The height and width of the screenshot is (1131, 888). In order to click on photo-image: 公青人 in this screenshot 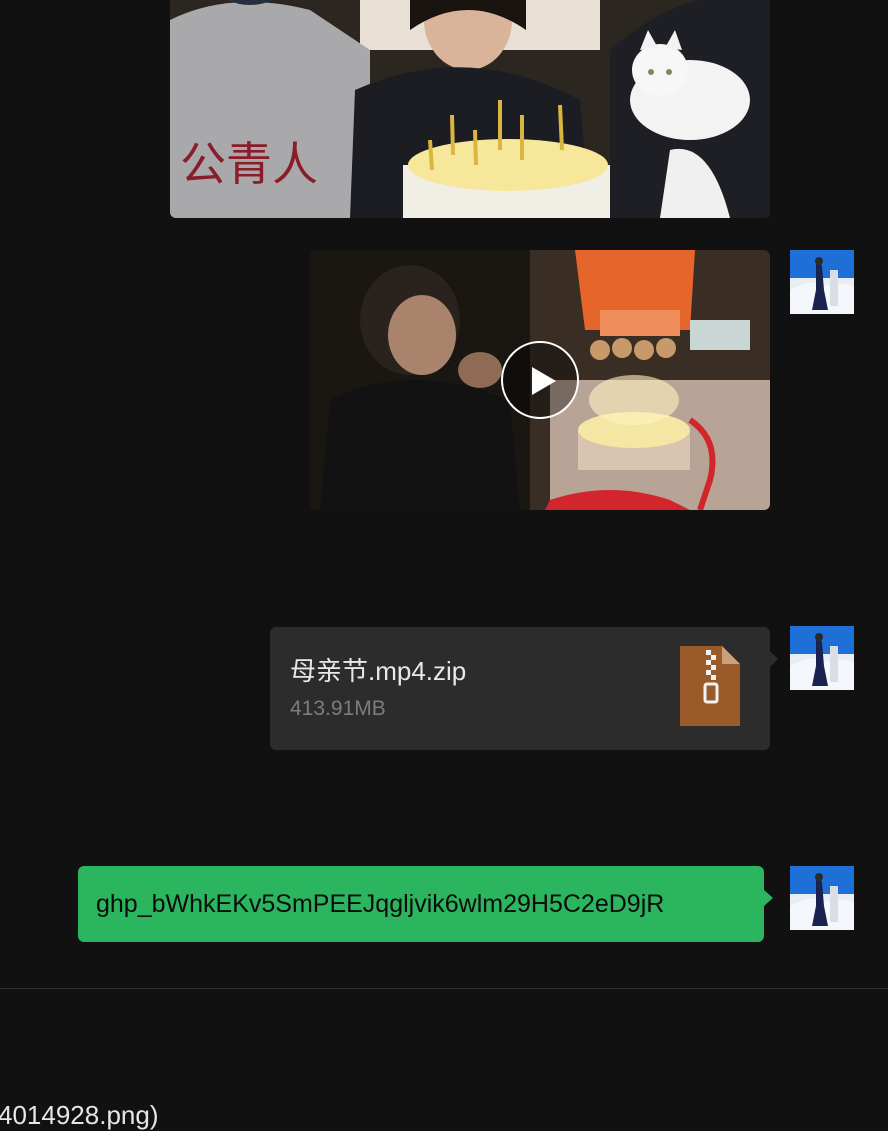, I will do `click(470, 109)`.